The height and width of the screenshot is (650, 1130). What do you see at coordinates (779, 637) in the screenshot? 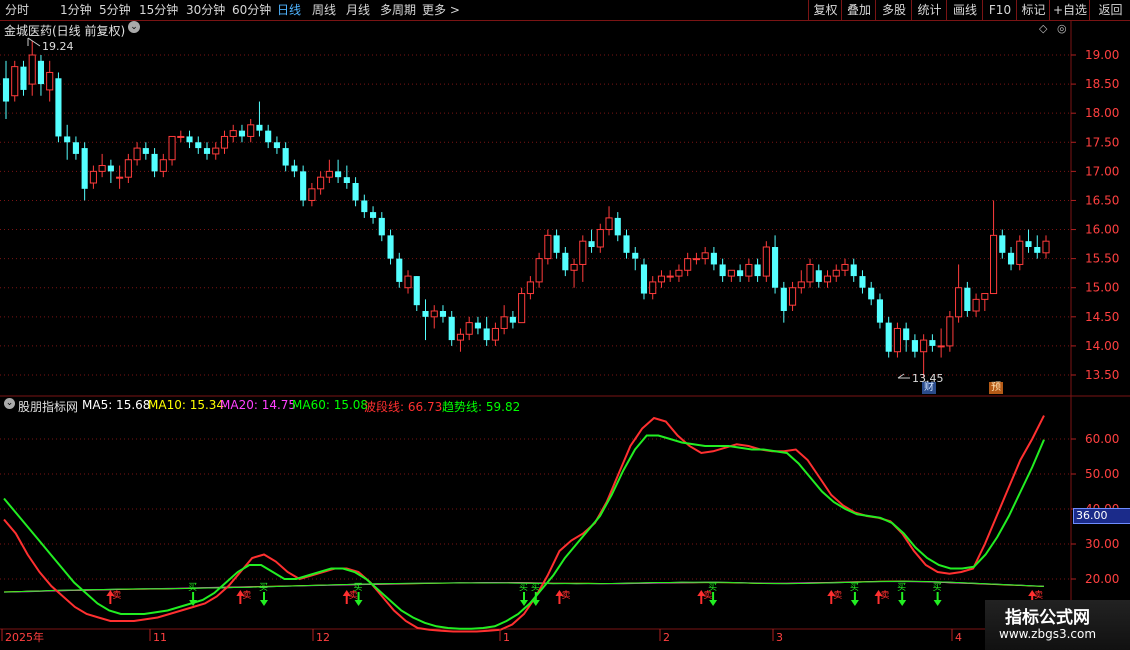
I see `date-tick-label: 3` at bounding box center [779, 637].